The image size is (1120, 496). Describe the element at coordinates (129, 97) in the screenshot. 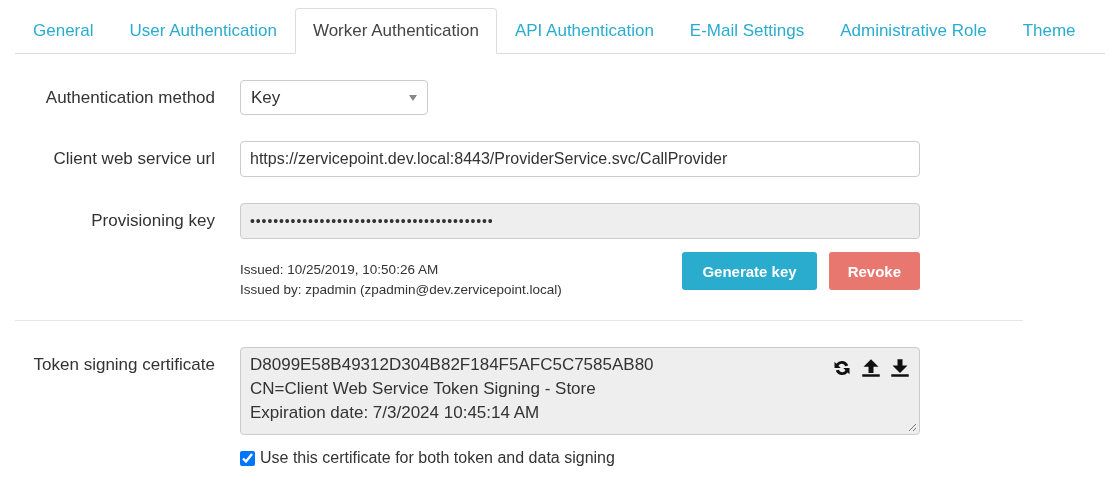

I see `field-label: Authentication method` at that location.